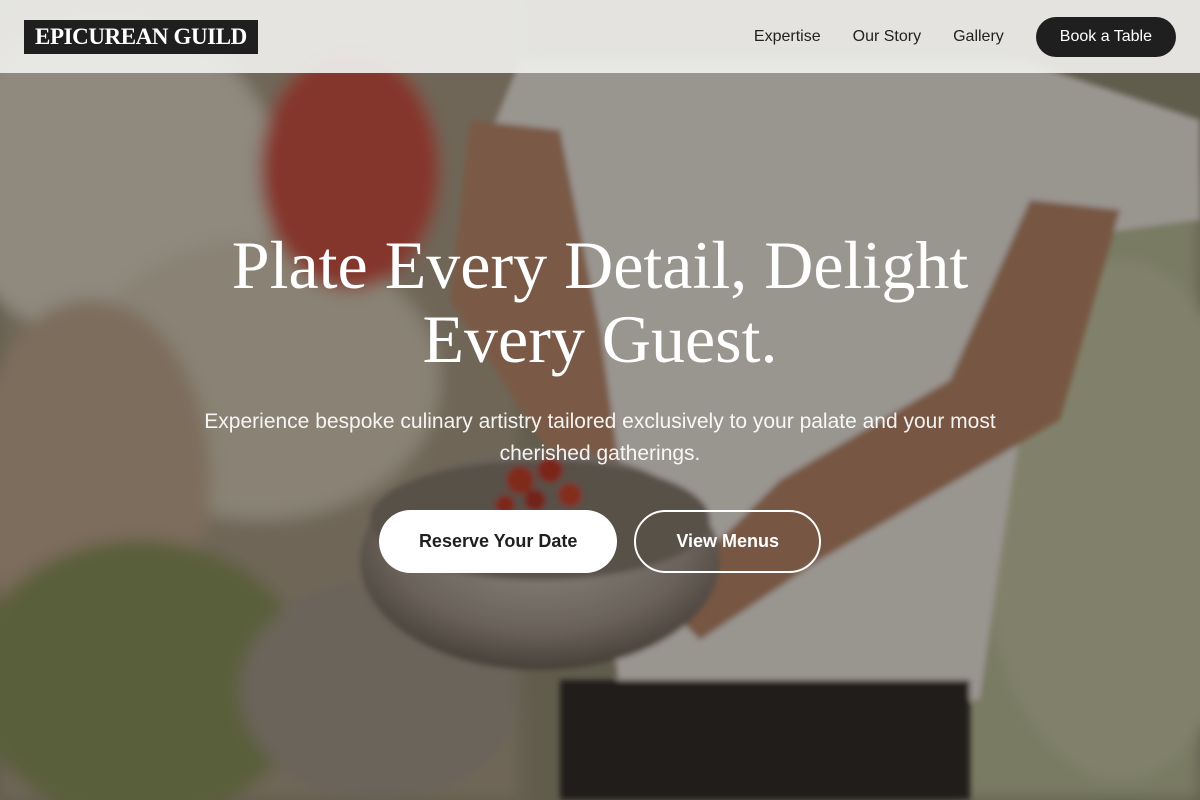 This screenshot has width=1200, height=800. I want to click on nav-link-expertise: Expertise, so click(787, 37).